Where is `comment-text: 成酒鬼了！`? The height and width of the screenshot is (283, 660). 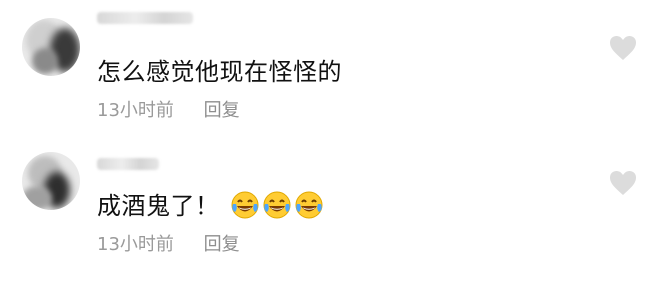 comment-text: 成酒鬼了！ is located at coordinates (210, 203).